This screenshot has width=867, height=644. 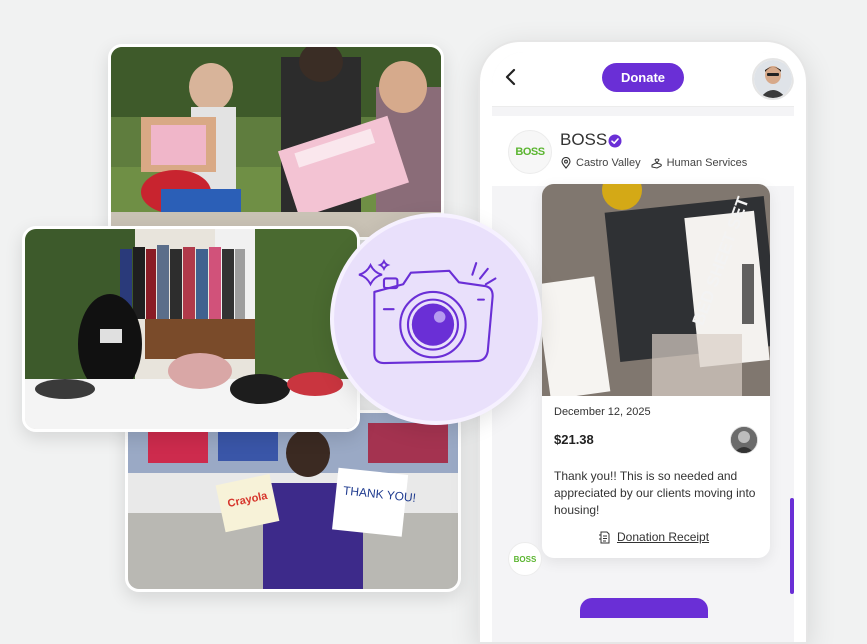 I want to click on side-logo-text: BOSS, so click(x=525, y=559).